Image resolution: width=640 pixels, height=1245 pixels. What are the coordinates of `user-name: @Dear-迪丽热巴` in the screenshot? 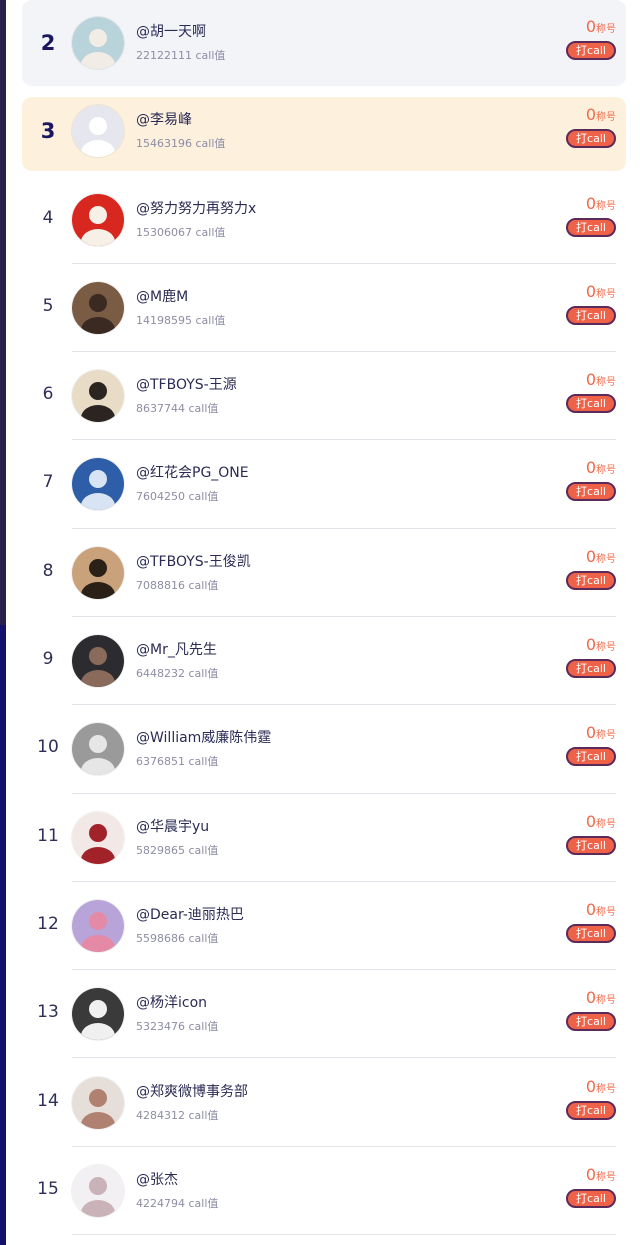 It's located at (190, 914).